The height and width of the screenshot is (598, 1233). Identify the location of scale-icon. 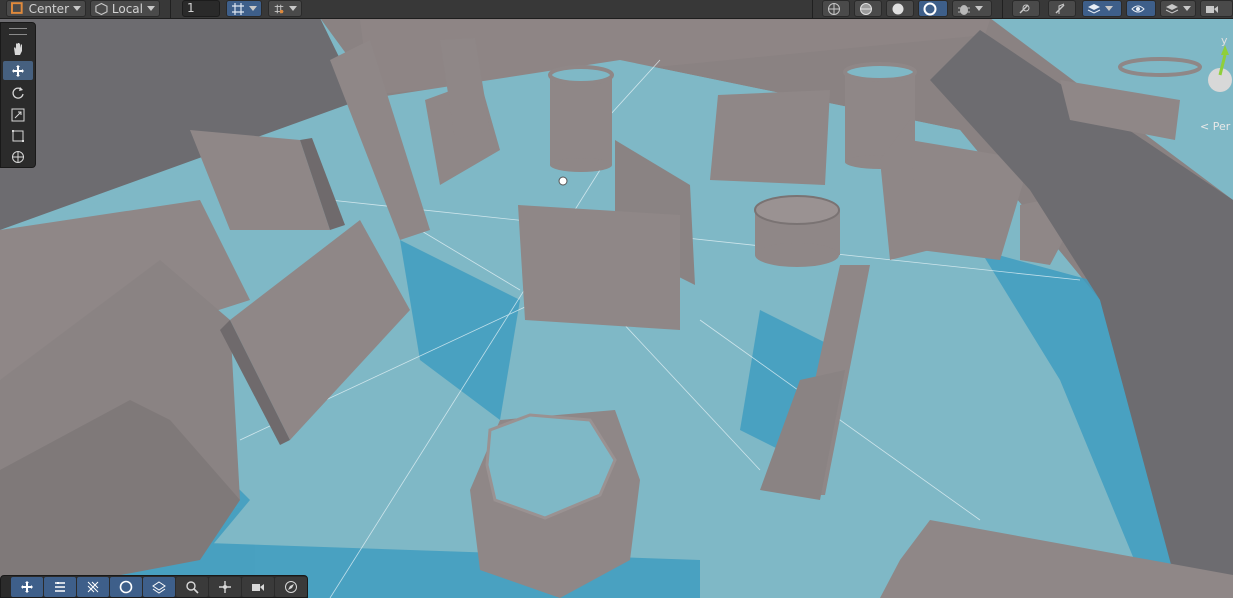
(18, 114).